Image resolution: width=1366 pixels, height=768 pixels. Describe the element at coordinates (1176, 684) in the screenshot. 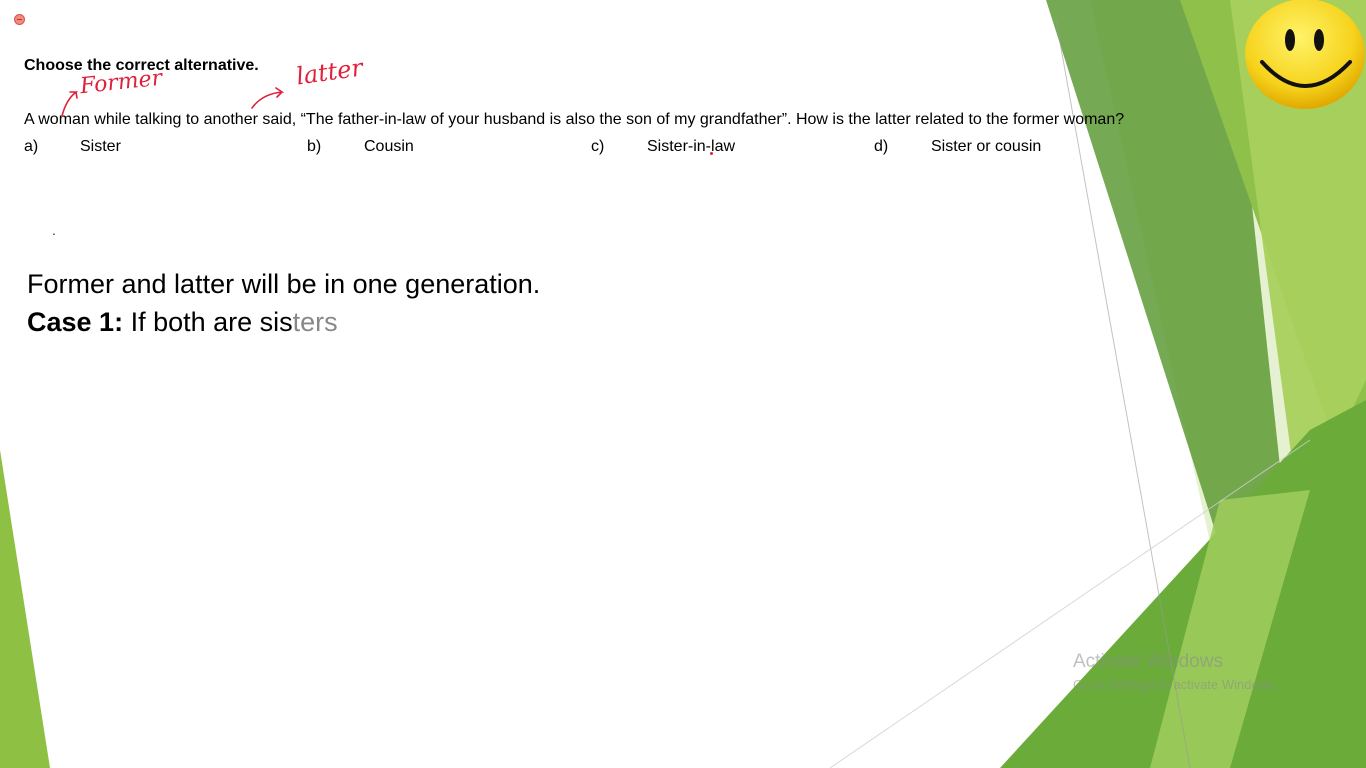

I see `activate-windows-subtitle: Go to Settings to activate Windows.` at that location.